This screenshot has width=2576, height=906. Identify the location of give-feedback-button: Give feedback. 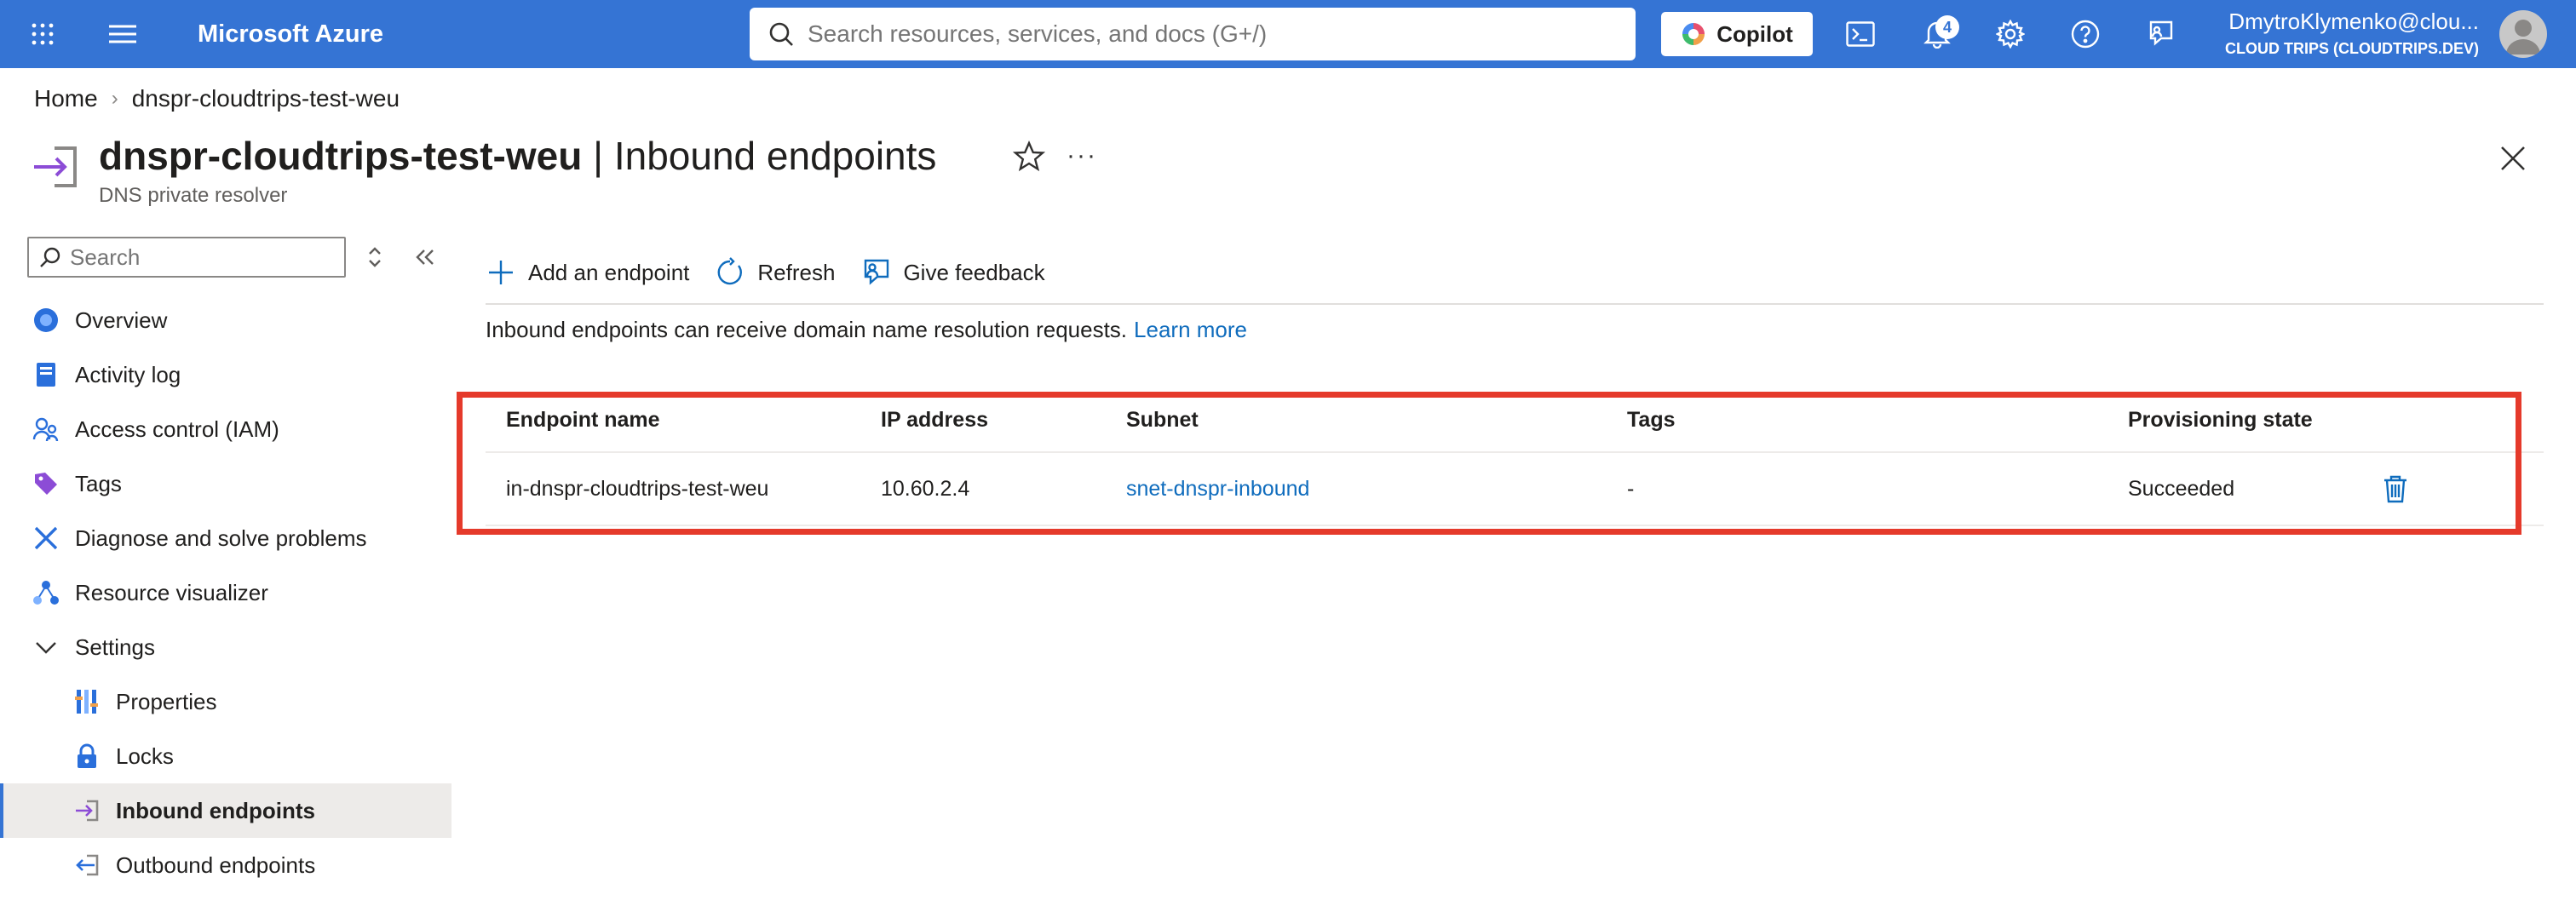
(952, 272).